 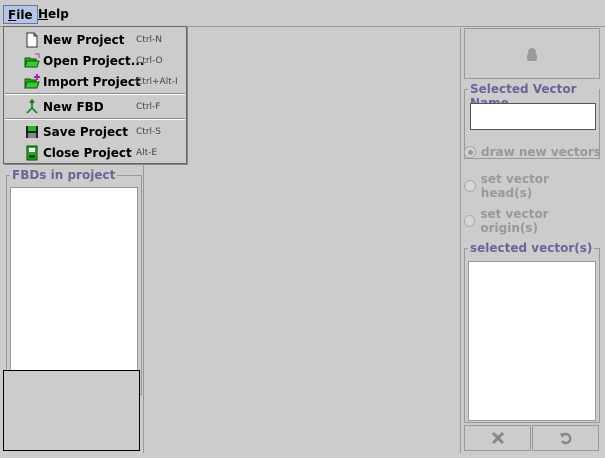 I want to click on radio-set-vector-origin: set vector origin(s), so click(x=533, y=221).